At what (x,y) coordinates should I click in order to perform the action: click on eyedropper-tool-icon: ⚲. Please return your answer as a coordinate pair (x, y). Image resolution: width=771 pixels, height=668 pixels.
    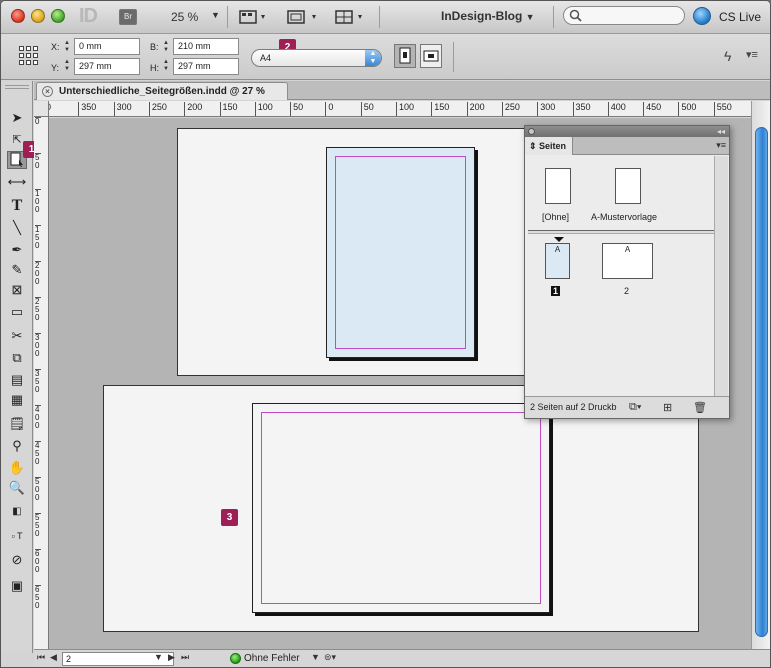
    Looking at the image, I should click on (17, 446).